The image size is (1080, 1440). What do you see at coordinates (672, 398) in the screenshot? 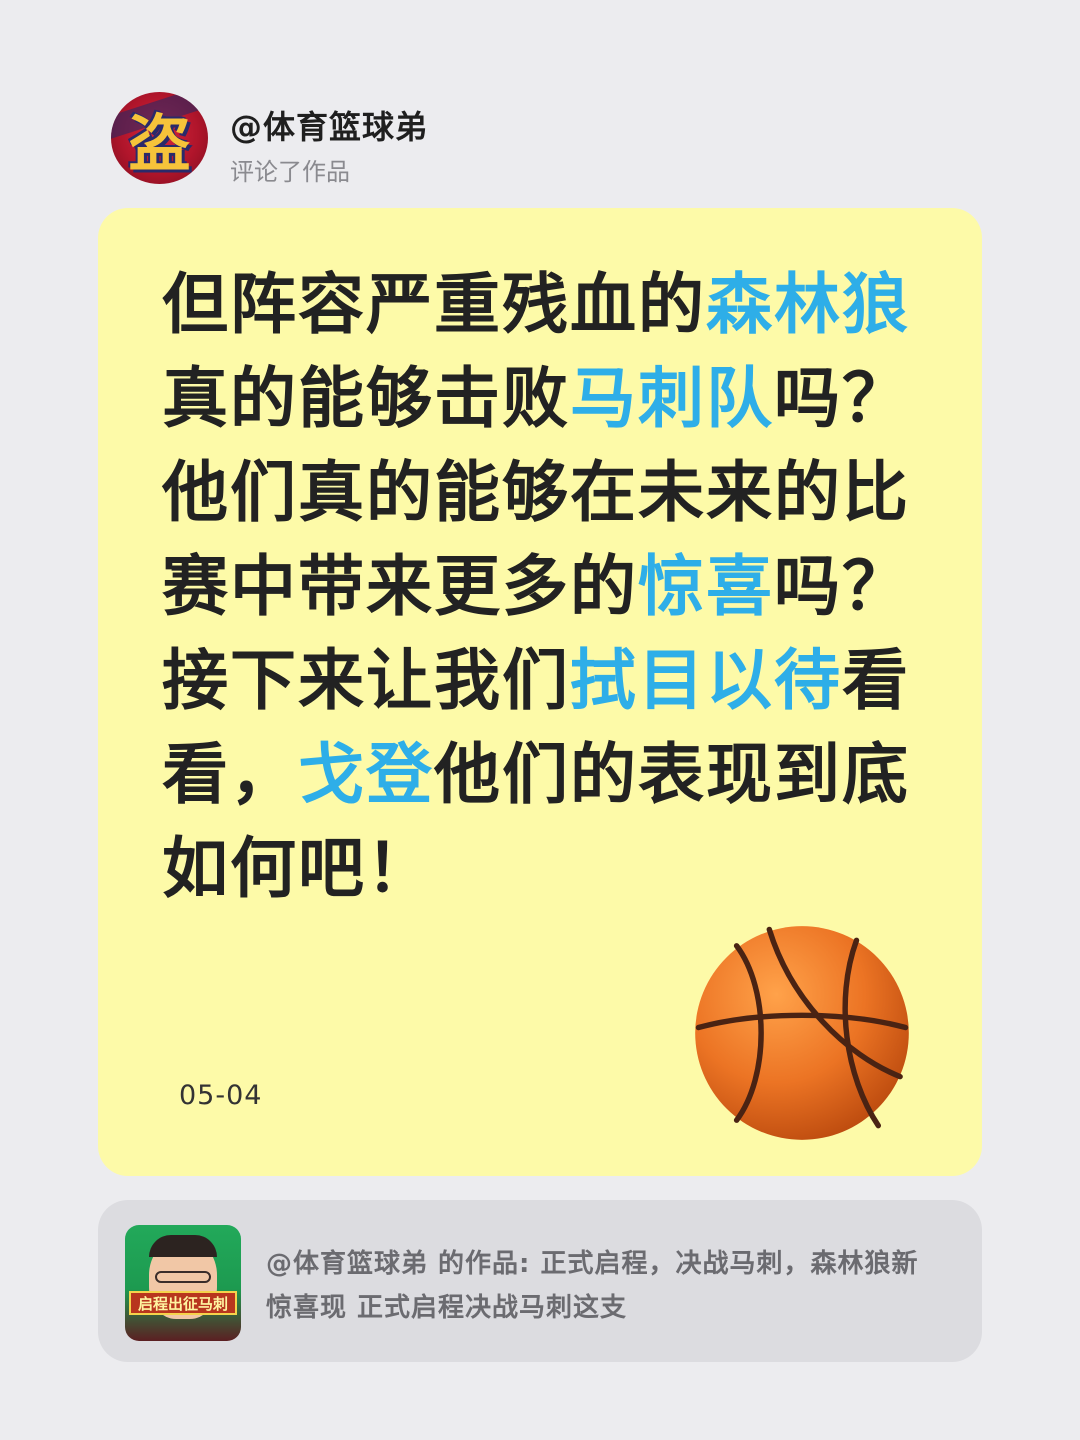
I see `comment-highlight: 马刺队` at bounding box center [672, 398].